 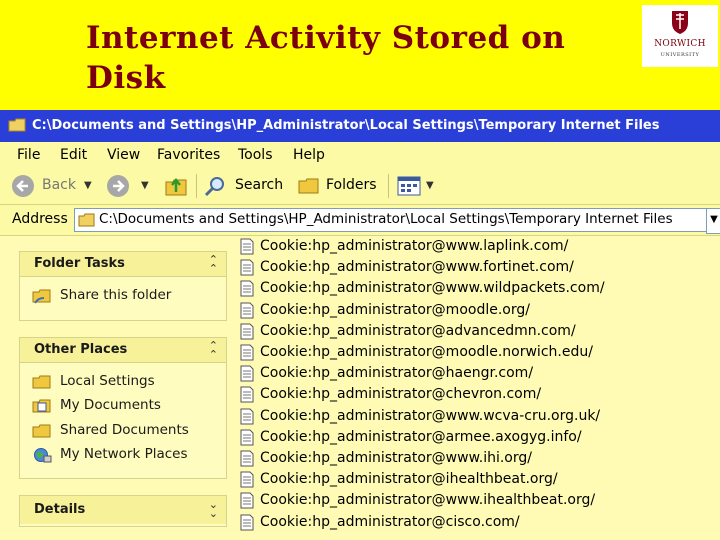 What do you see at coordinates (145, 185) in the screenshot?
I see `forward-dropdown-icon: ▼` at bounding box center [145, 185].